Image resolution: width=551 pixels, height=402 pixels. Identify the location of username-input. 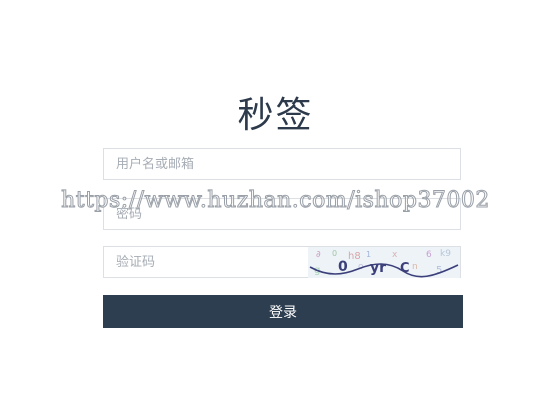
(282, 164).